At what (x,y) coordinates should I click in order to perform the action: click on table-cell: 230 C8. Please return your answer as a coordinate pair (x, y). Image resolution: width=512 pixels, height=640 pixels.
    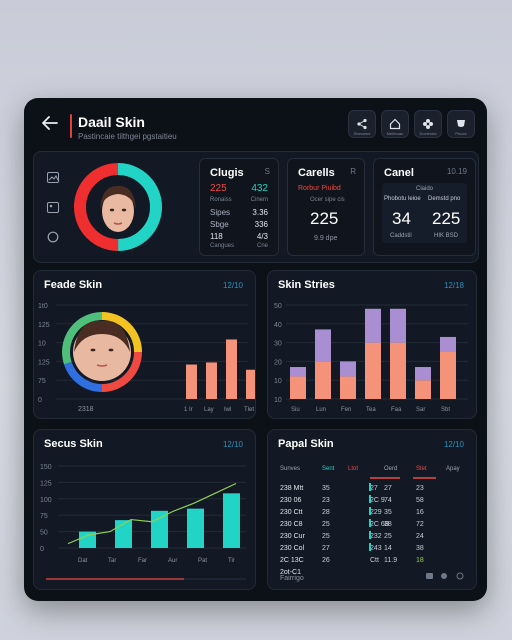
    Looking at the image, I should click on (291, 524).